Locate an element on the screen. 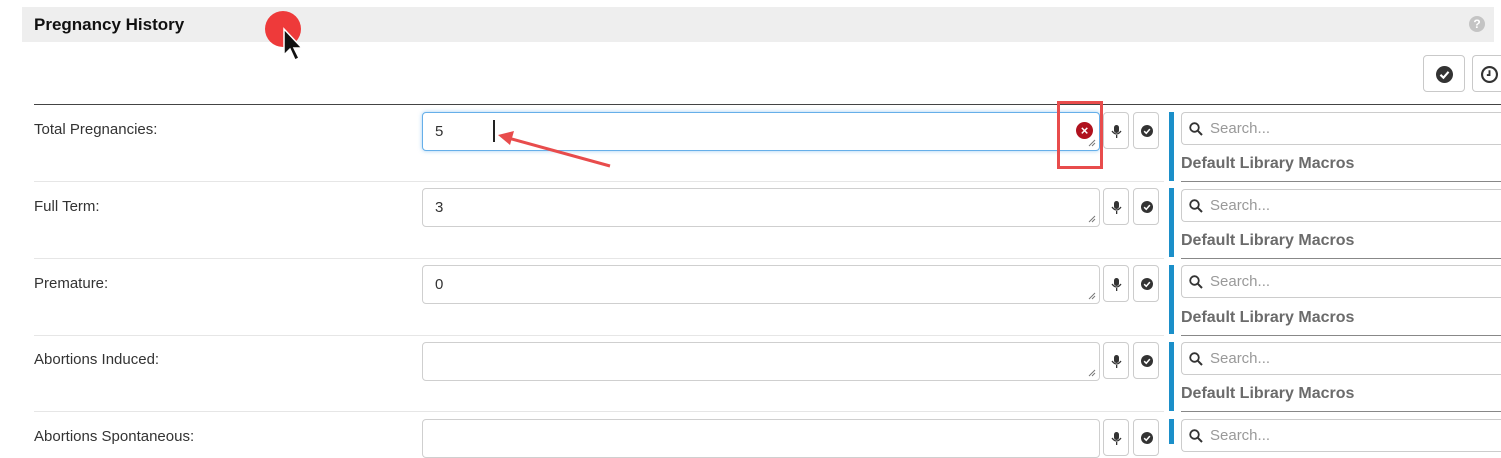 This screenshot has height=458, width=1501. section-divider is located at coordinates (767, 104).